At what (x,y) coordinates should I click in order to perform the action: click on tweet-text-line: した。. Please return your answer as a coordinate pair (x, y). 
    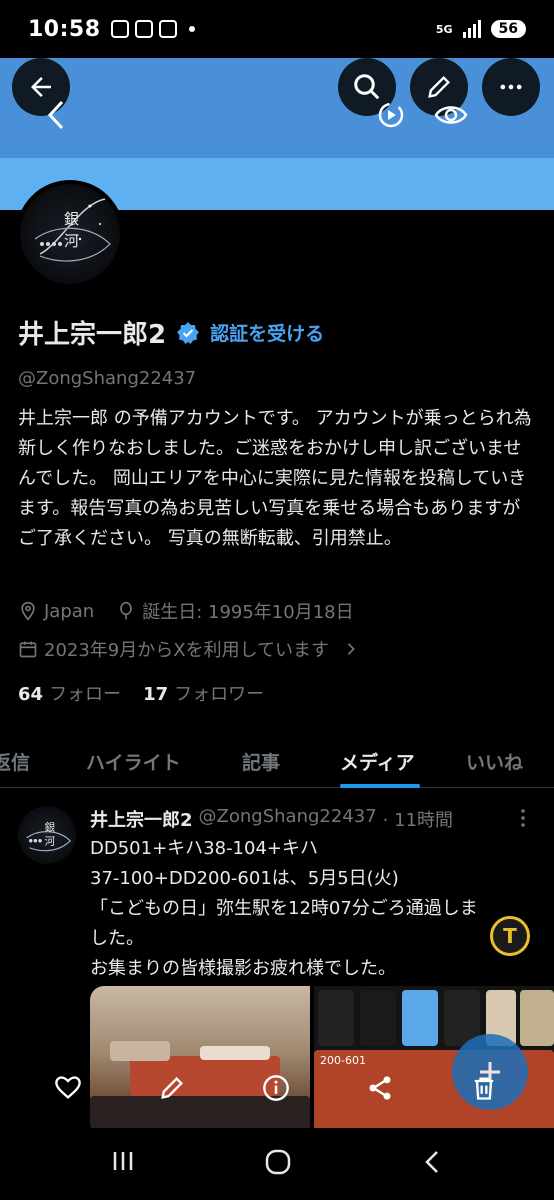
    Looking at the image, I should click on (117, 938).